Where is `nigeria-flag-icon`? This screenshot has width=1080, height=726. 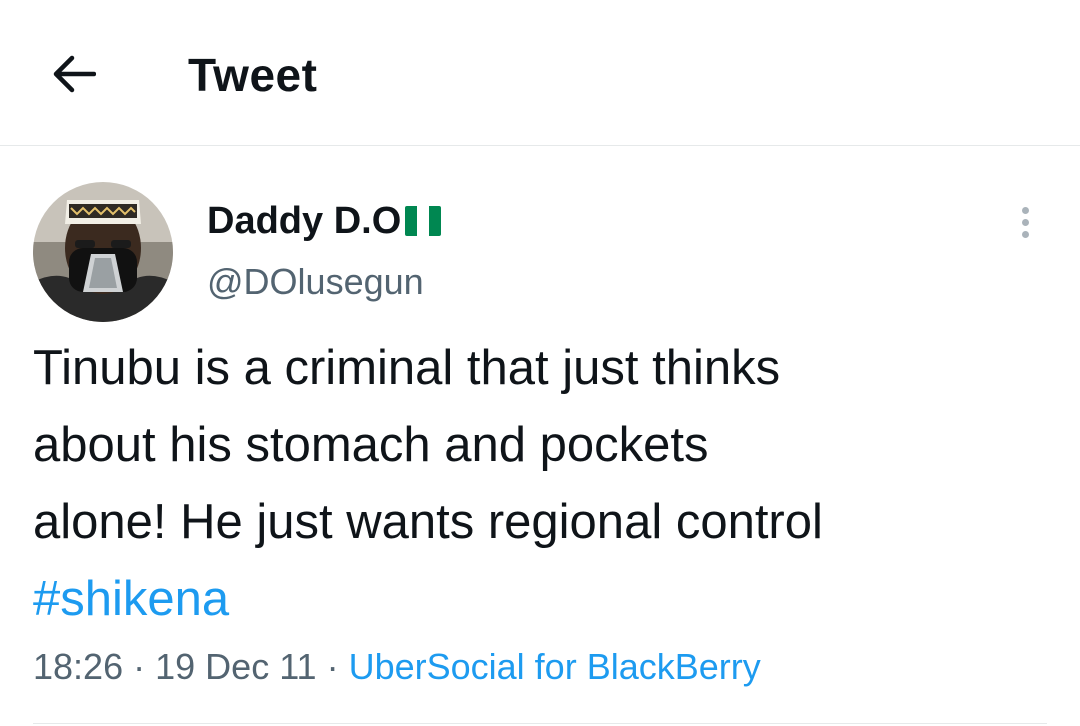
nigeria-flag-icon is located at coordinates (423, 221).